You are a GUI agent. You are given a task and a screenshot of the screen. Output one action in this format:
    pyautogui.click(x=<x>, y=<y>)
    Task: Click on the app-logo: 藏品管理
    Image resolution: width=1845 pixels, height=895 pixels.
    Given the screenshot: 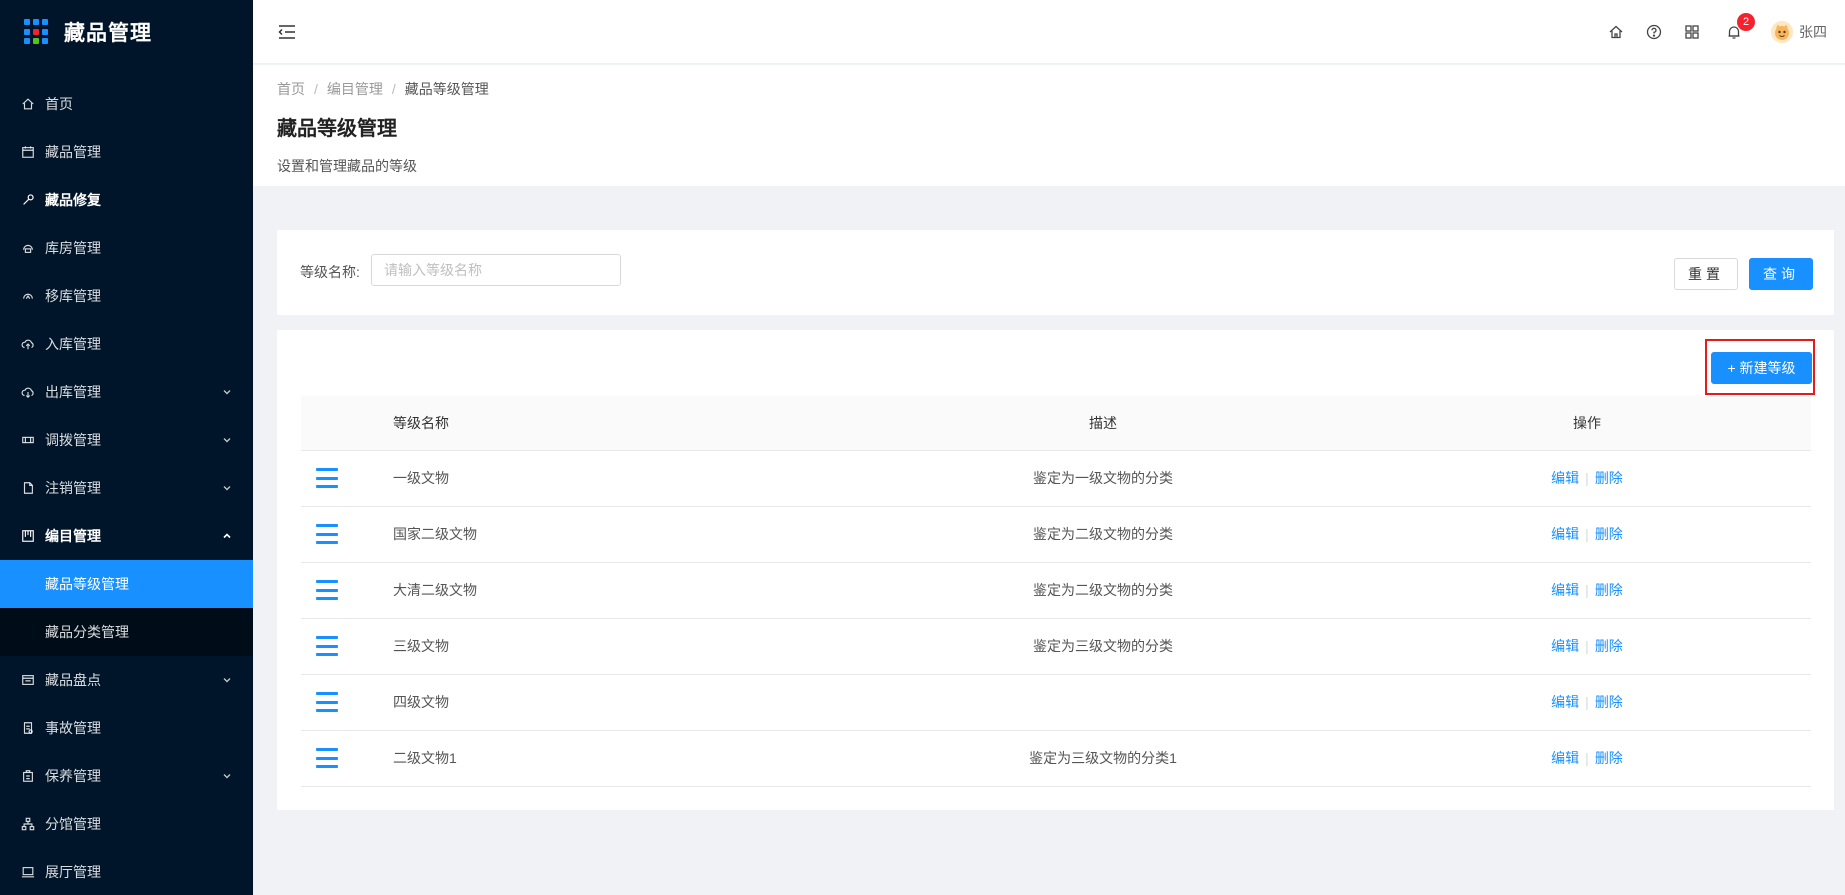 What is the action you would take?
    pyautogui.click(x=126, y=32)
    